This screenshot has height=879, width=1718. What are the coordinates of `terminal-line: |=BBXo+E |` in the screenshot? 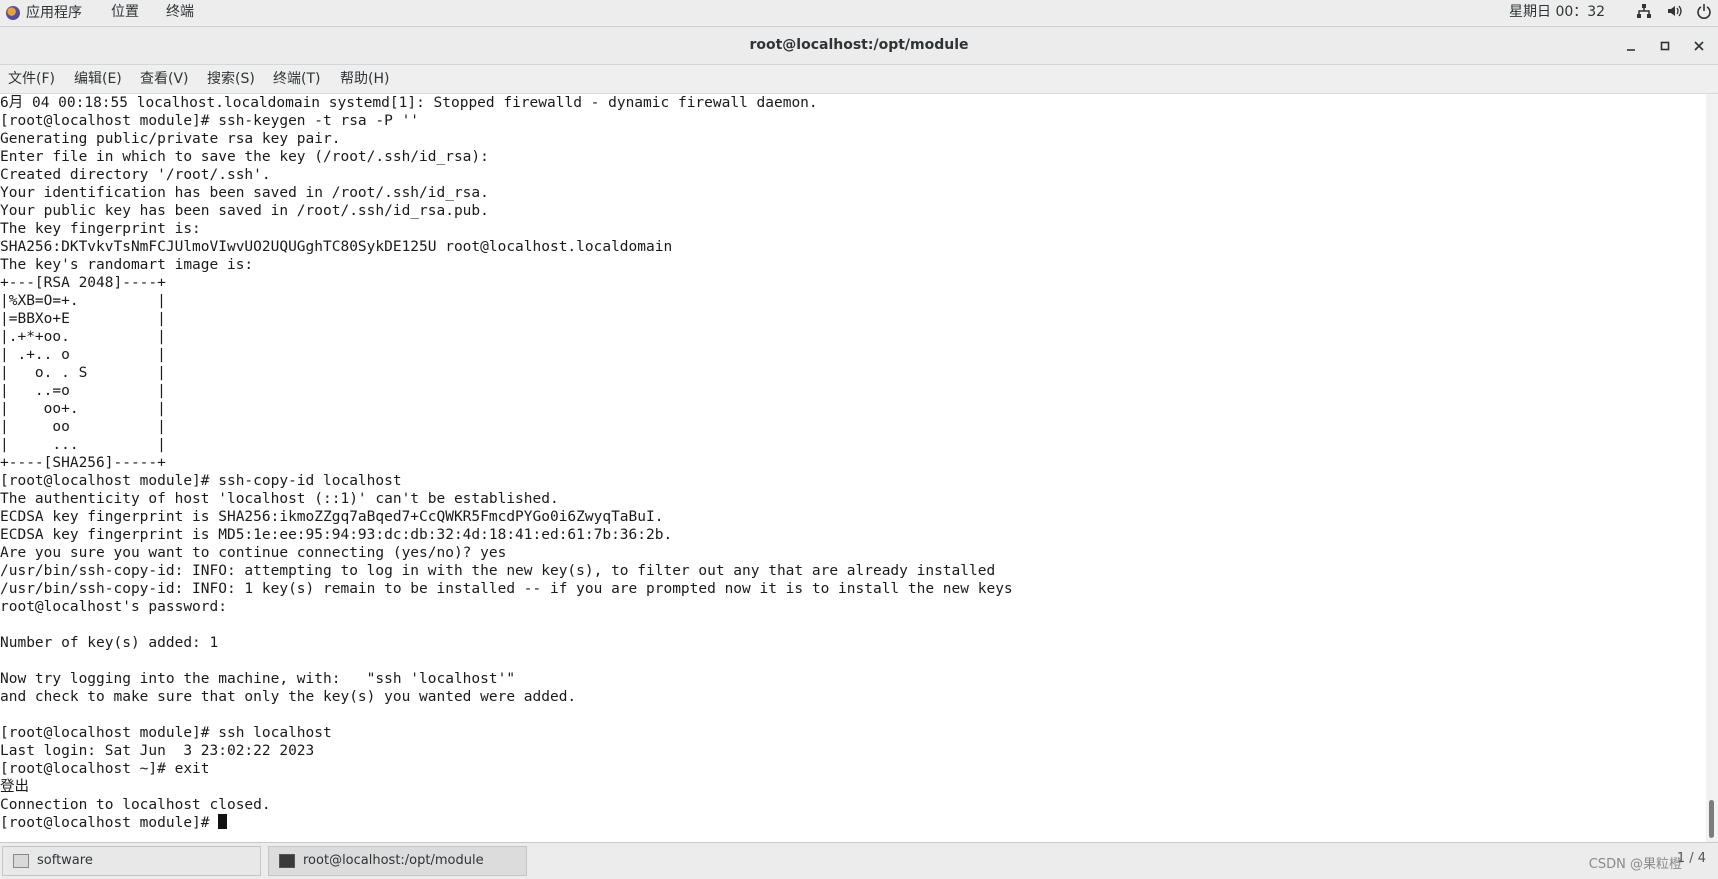 It's located at (83, 319).